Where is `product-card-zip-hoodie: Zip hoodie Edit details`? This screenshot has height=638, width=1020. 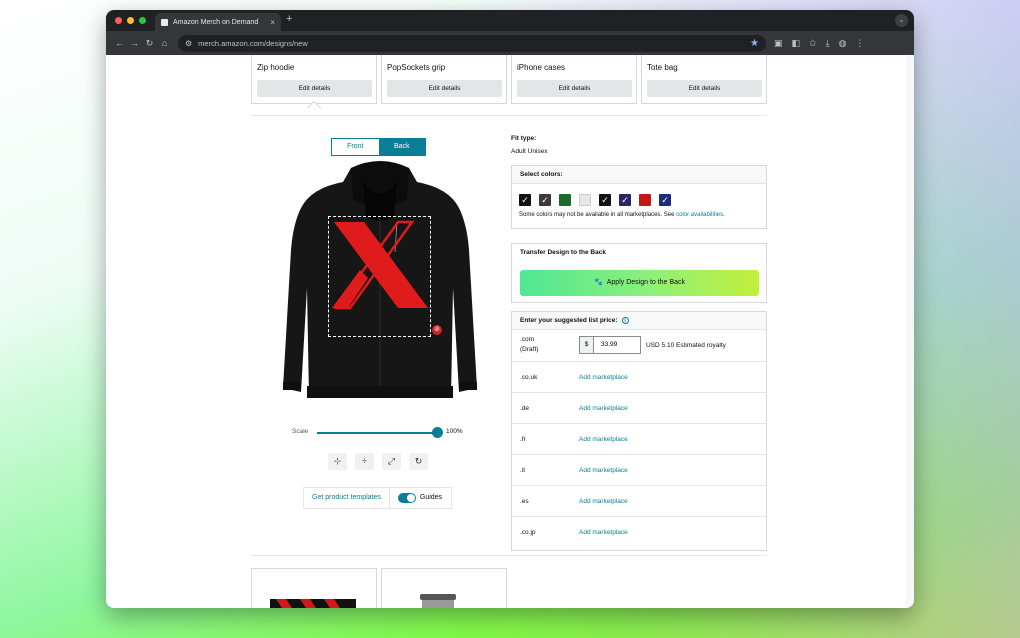
product-card-zip-hoodie: Zip hoodie Edit details is located at coordinates (314, 79).